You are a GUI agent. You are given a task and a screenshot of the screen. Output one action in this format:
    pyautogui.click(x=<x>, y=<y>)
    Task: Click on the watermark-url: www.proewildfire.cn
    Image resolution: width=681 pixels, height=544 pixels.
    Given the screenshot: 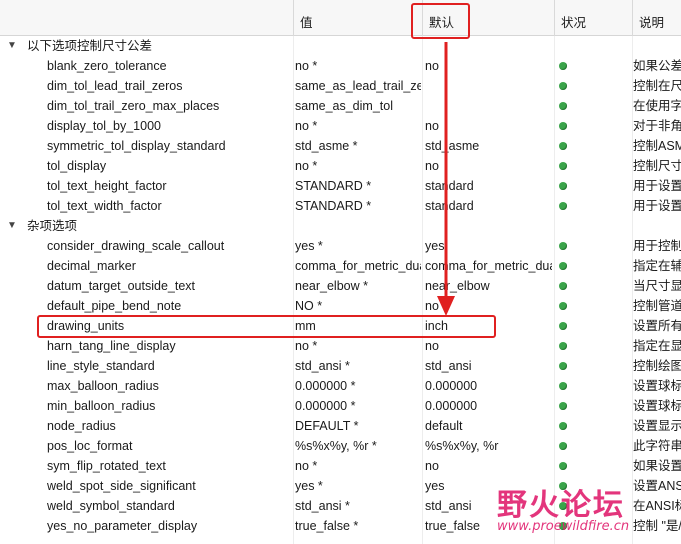 What is the action you would take?
    pyautogui.click(x=563, y=526)
    